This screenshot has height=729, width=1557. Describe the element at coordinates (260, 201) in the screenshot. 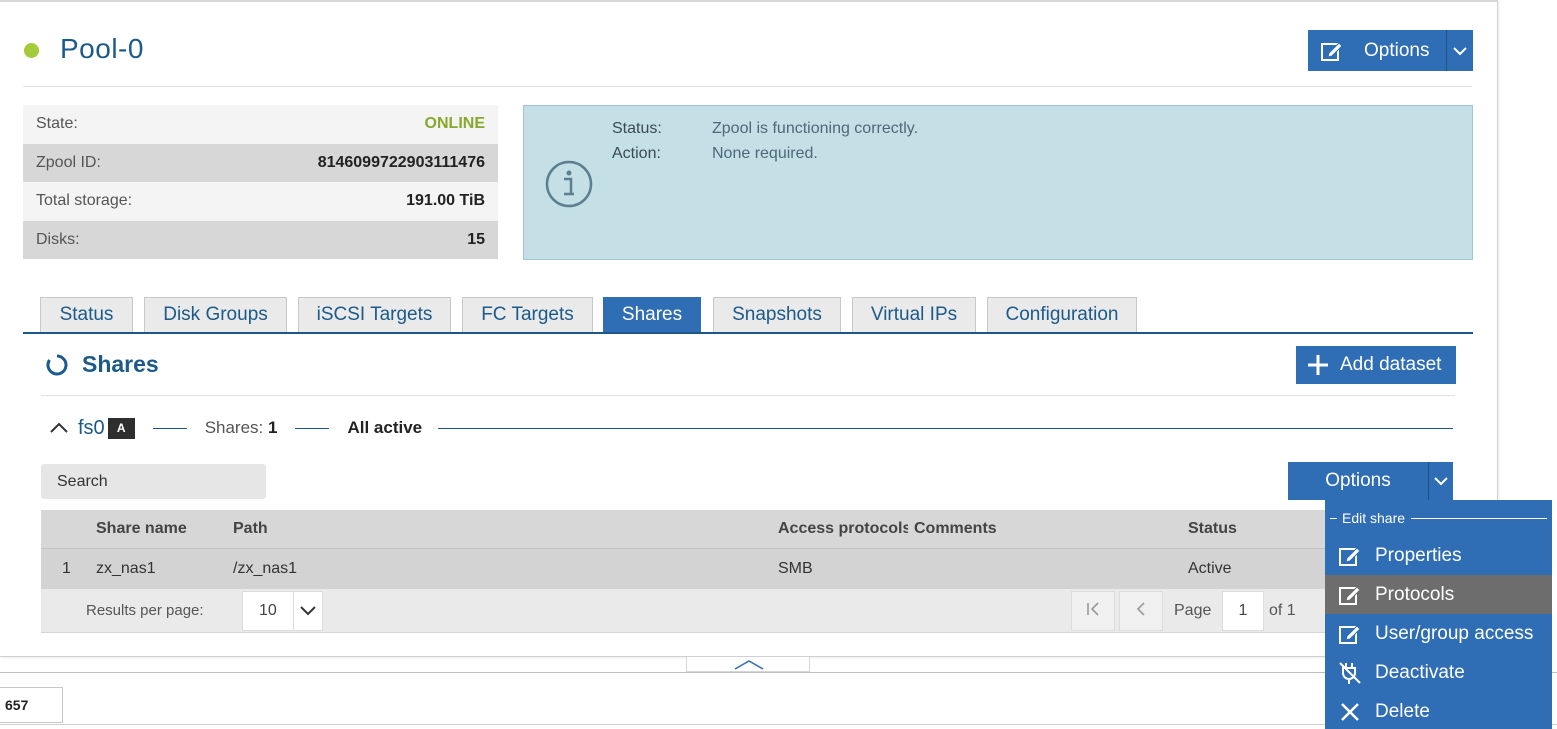

I see `prop-total-storage: Total storage: 191.00 TiB` at that location.